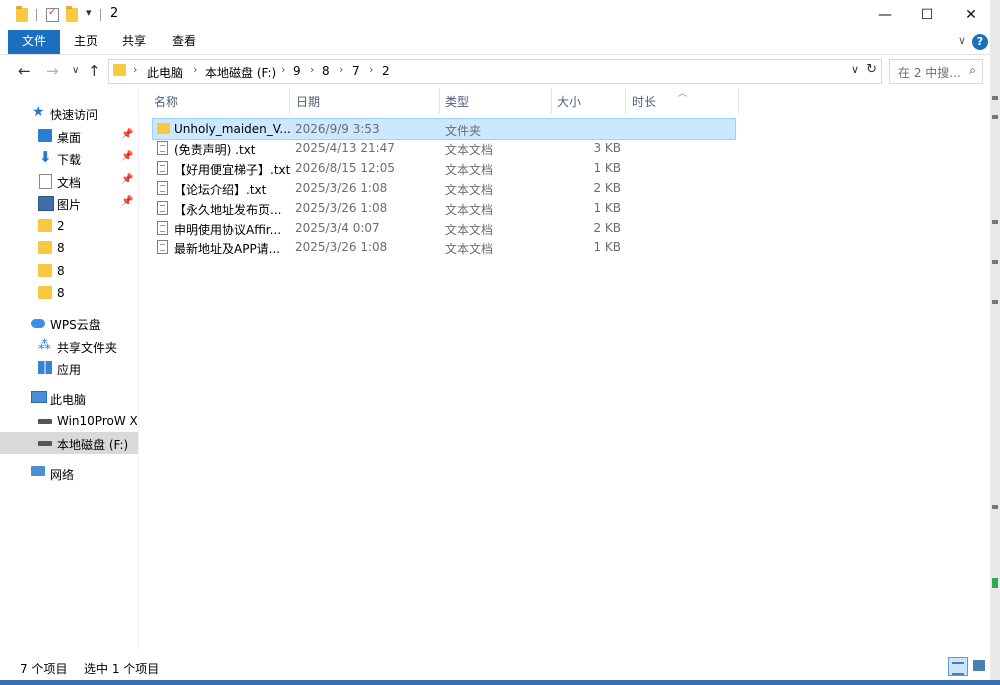 This screenshot has height=685, width=1000. Describe the element at coordinates (240, 72) in the screenshot. I see `crumb-drive-f: 本地磁盘 (F:)` at that location.